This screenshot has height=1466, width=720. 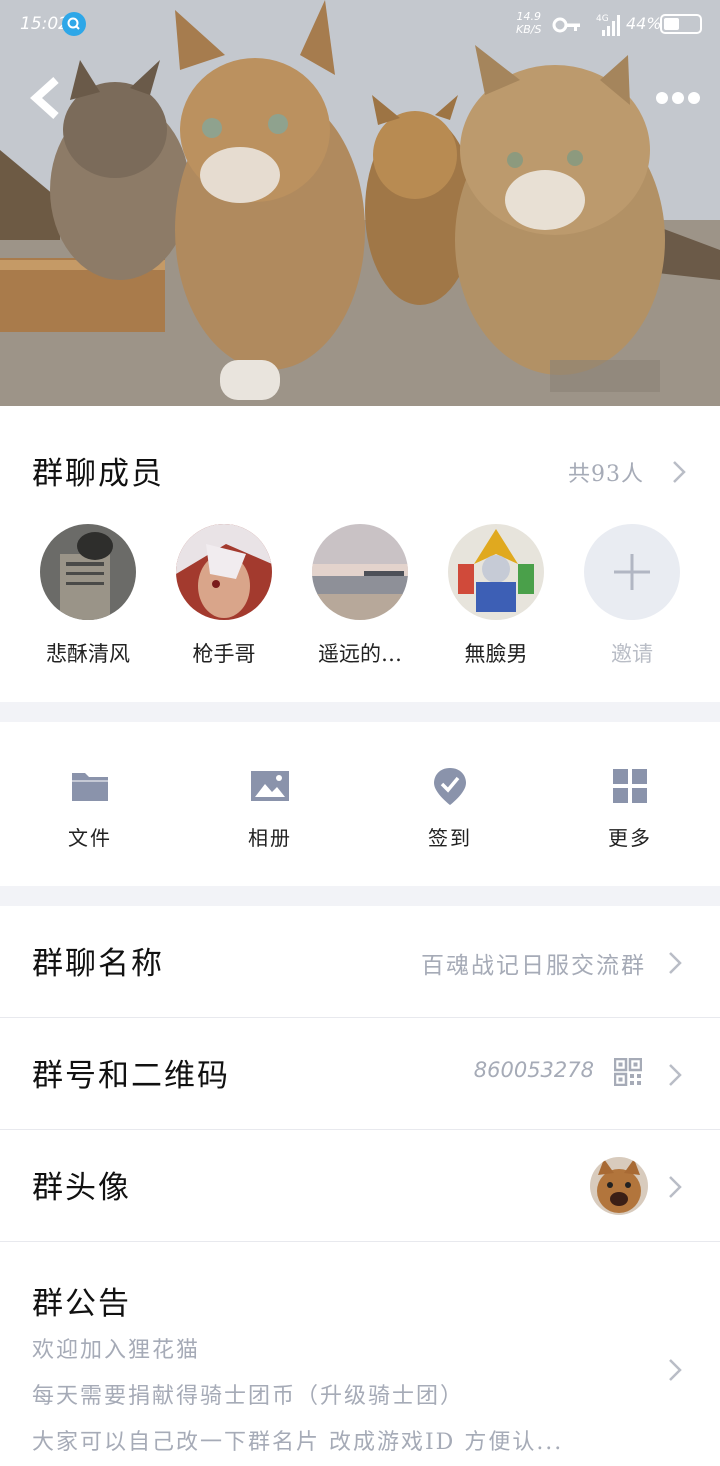 What do you see at coordinates (644, 23) in the screenshot?
I see `battery-percent: 44%` at bounding box center [644, 23].